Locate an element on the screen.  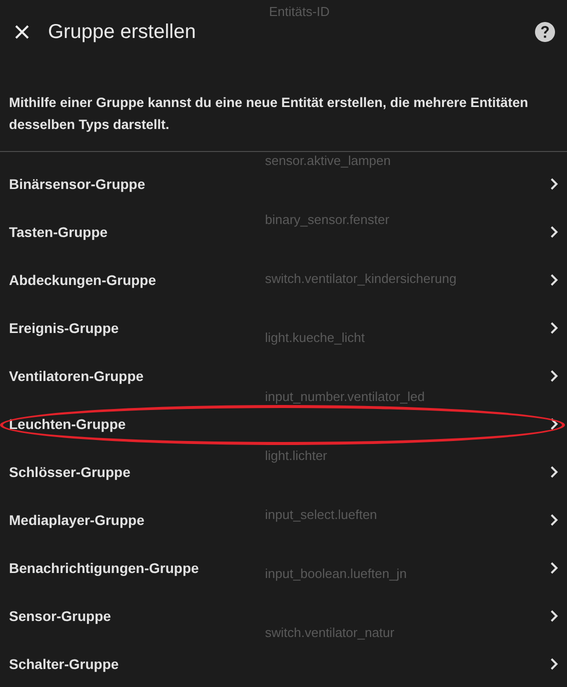
dialog-title: Gruppe erstellen is located at coordinates (122, 32).